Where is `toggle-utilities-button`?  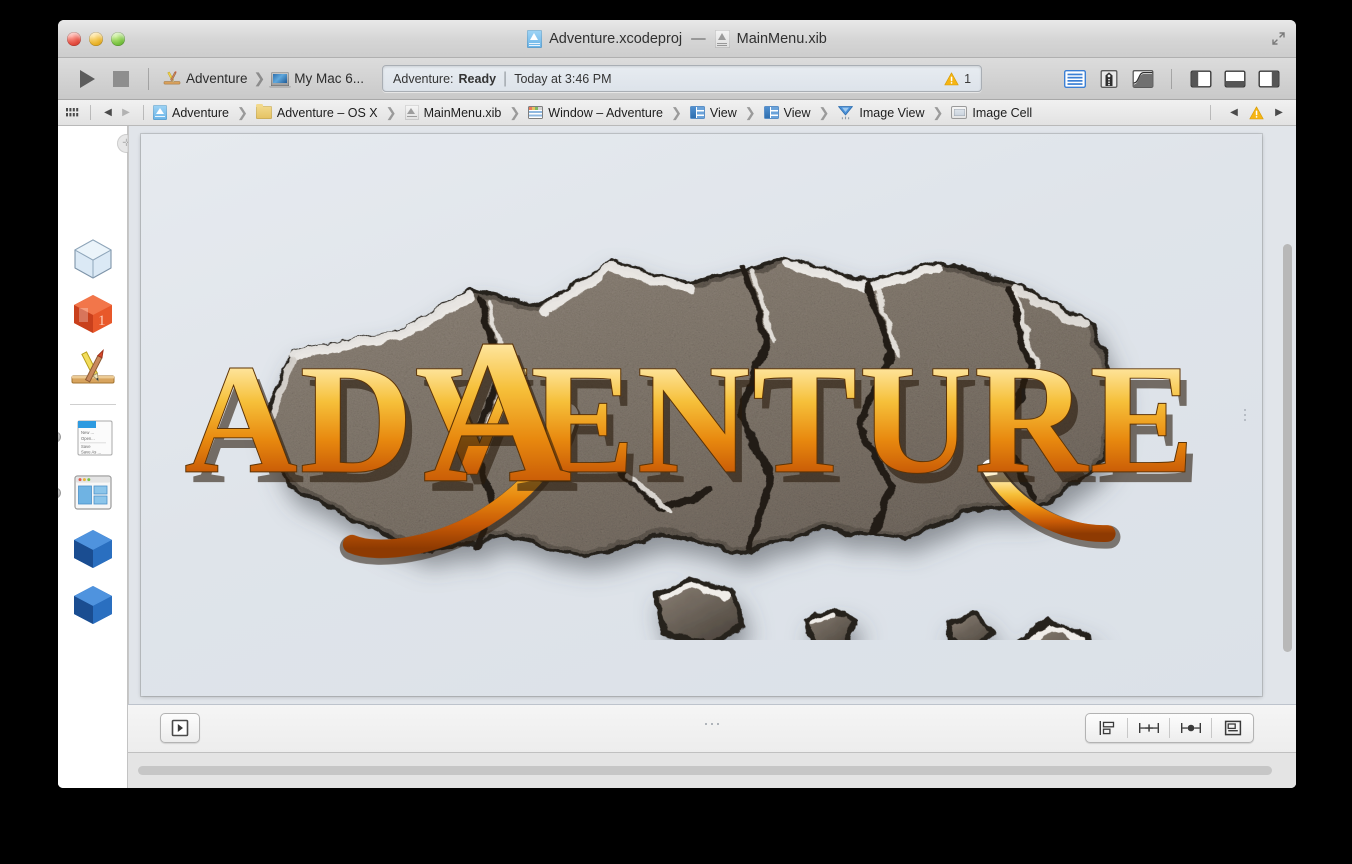 toggle-utilities-button is located at coordinates (1268, 79).